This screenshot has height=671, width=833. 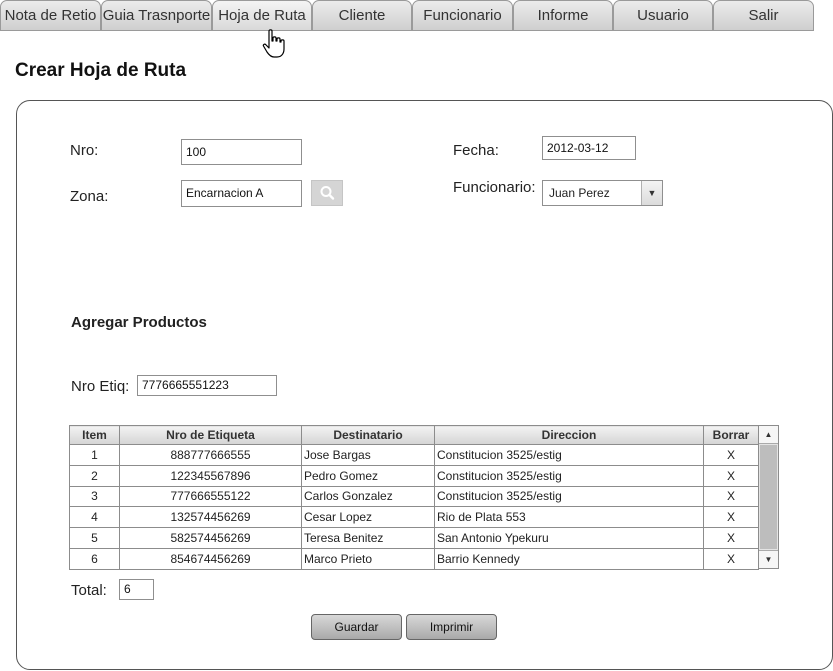 I want to click on column-header: Direccion, so click(x=569, y=435).